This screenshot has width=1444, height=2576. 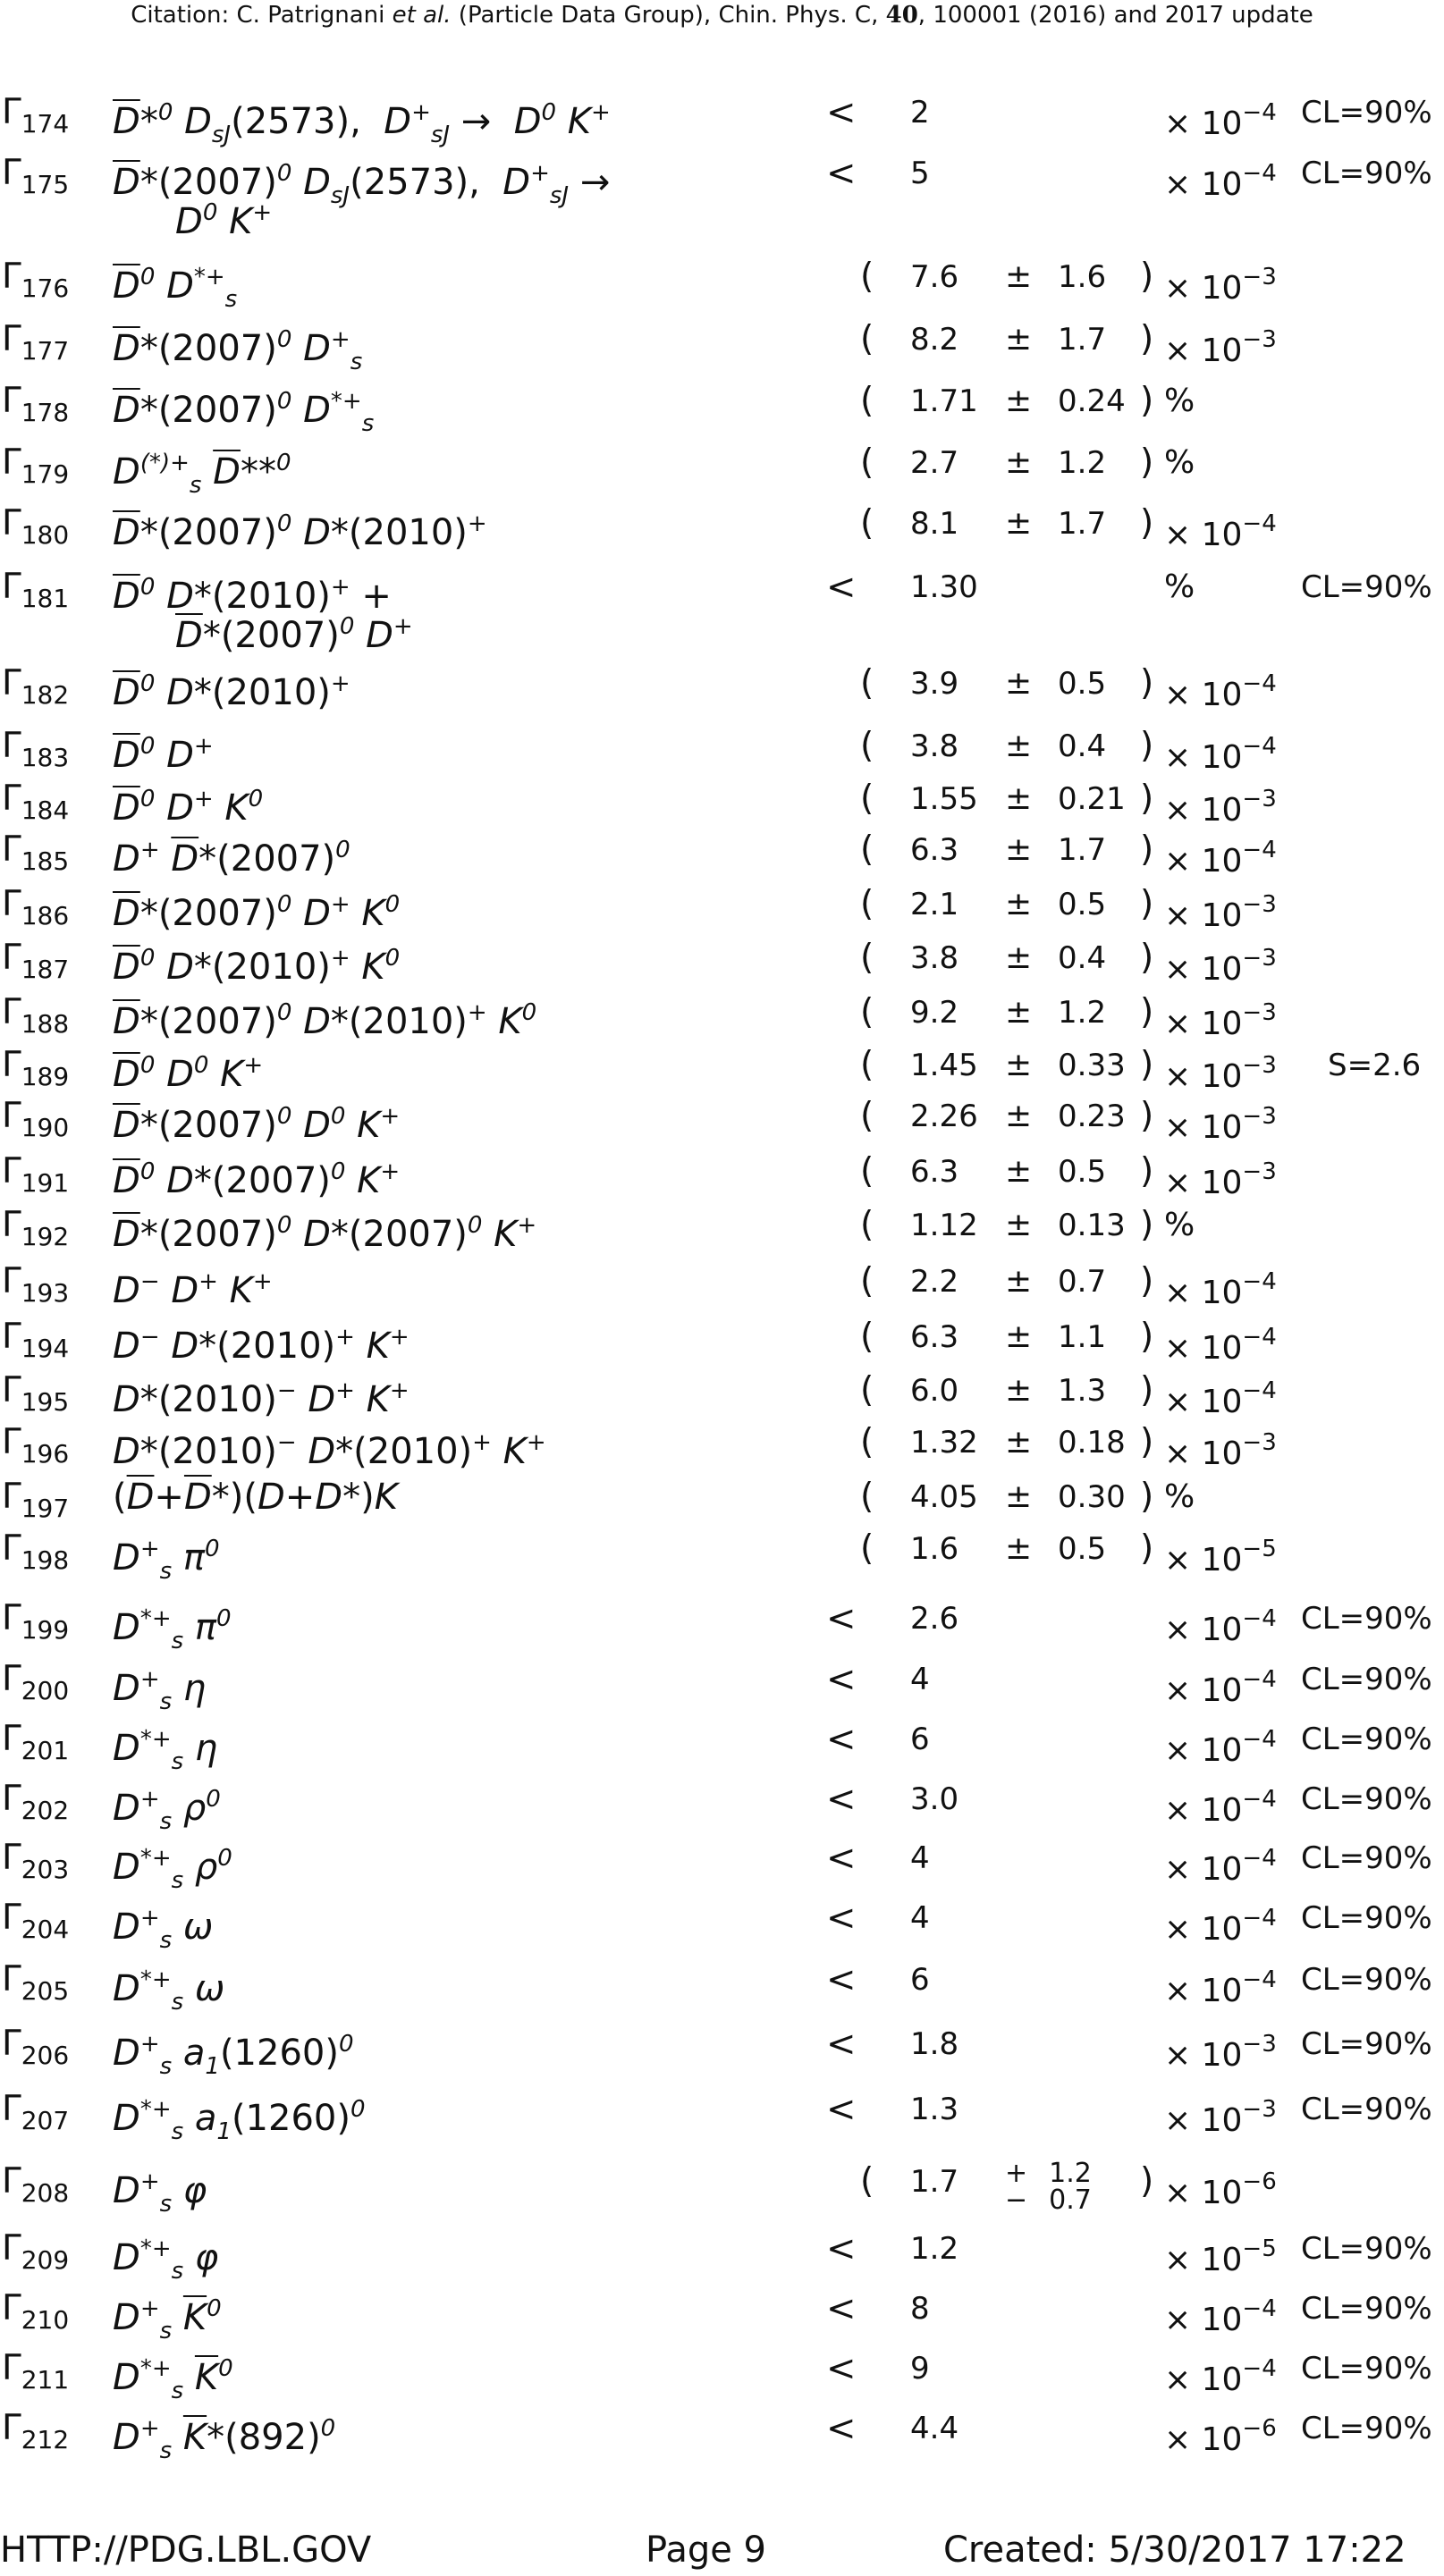 I want to click on fraction-value: 1.12, so click(x=944, y=1226).